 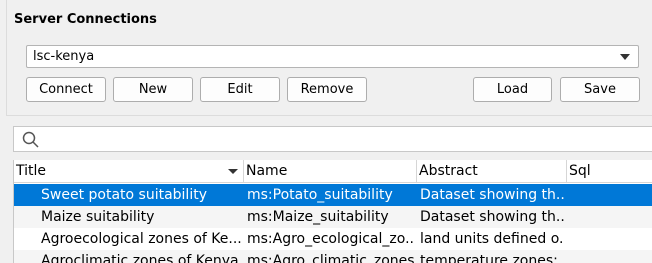 What do you see at coordinates (140, 258) in the screenshot?
I see `cell-title: Agroclimatic zones of Kenya` at bounding box center [140, 258].